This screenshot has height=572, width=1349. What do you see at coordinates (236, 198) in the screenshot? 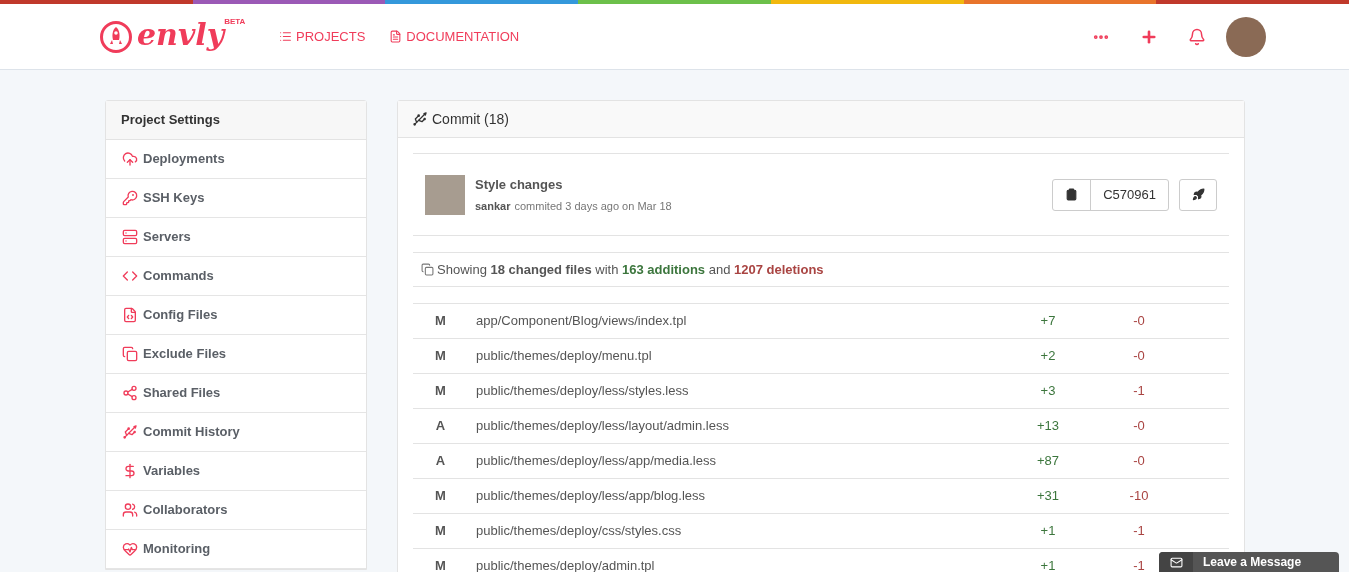
I see `sidebar-item: SSH Keys` at bounding box center [236, 198].